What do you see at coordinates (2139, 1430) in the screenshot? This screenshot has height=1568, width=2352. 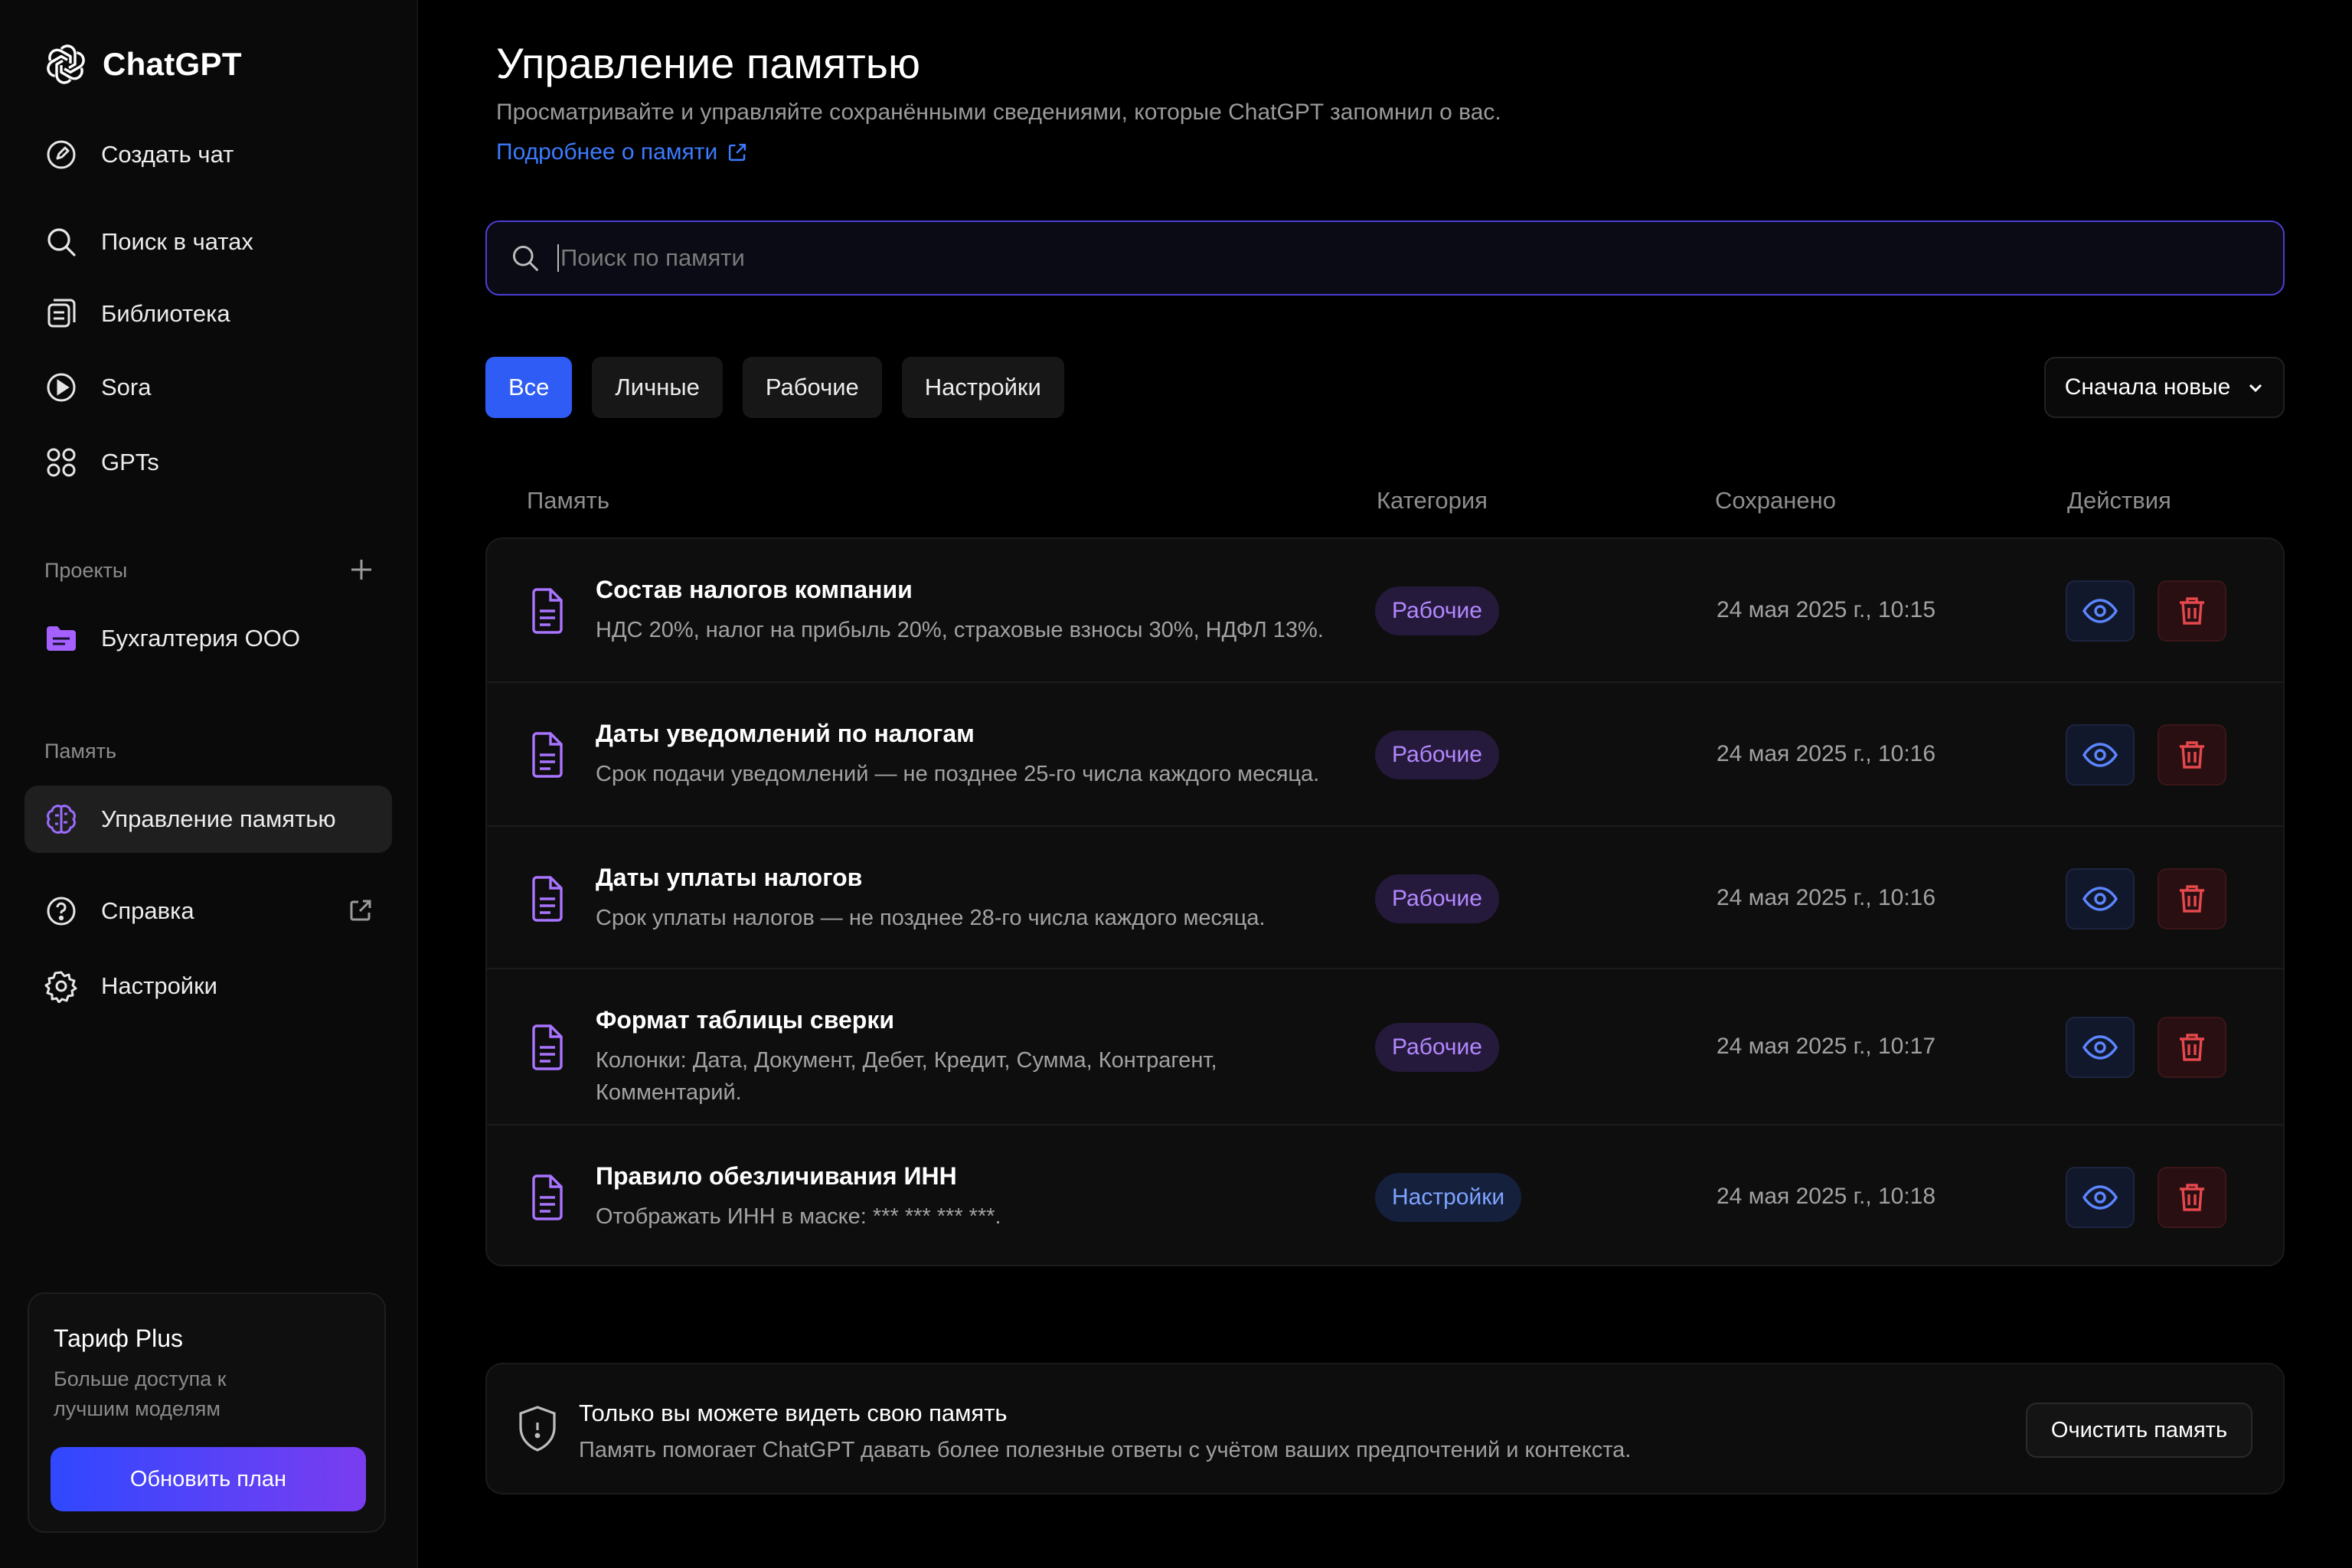 I see `clear-memory-button: Очистить память` at bounding box center [2139, 1430].